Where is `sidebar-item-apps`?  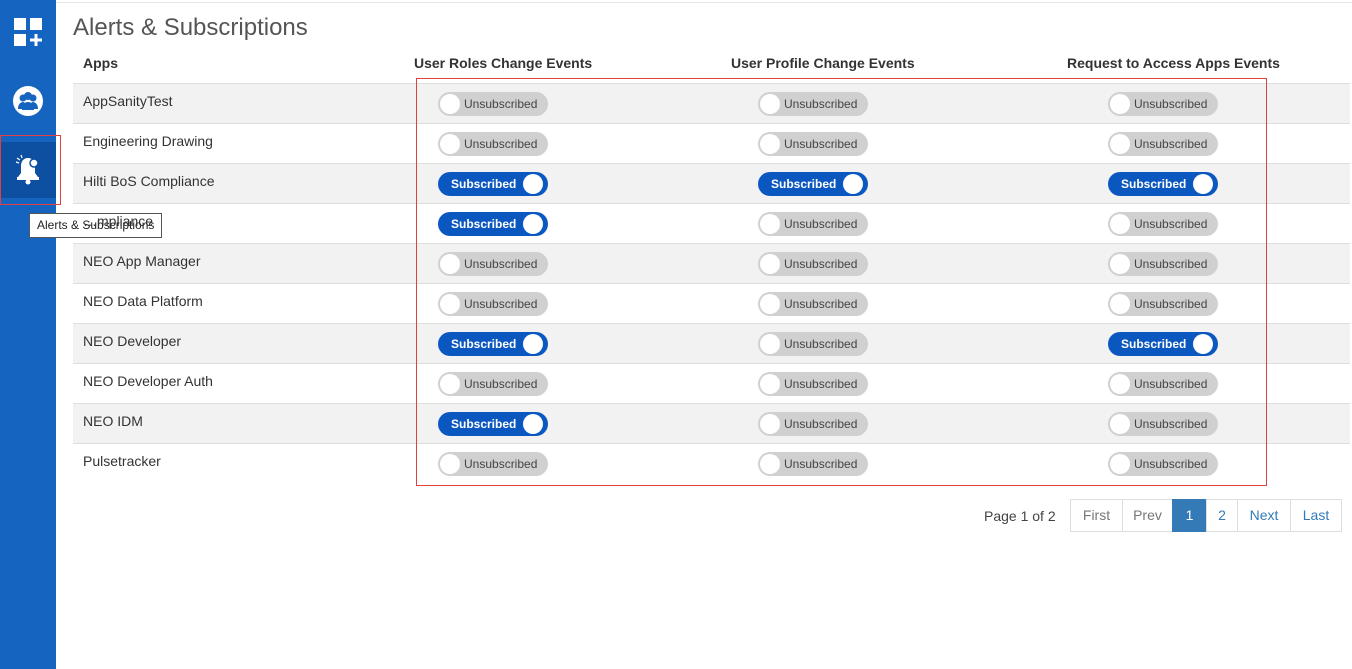 sidebar-item-apps is located at coordinates (28, 32).